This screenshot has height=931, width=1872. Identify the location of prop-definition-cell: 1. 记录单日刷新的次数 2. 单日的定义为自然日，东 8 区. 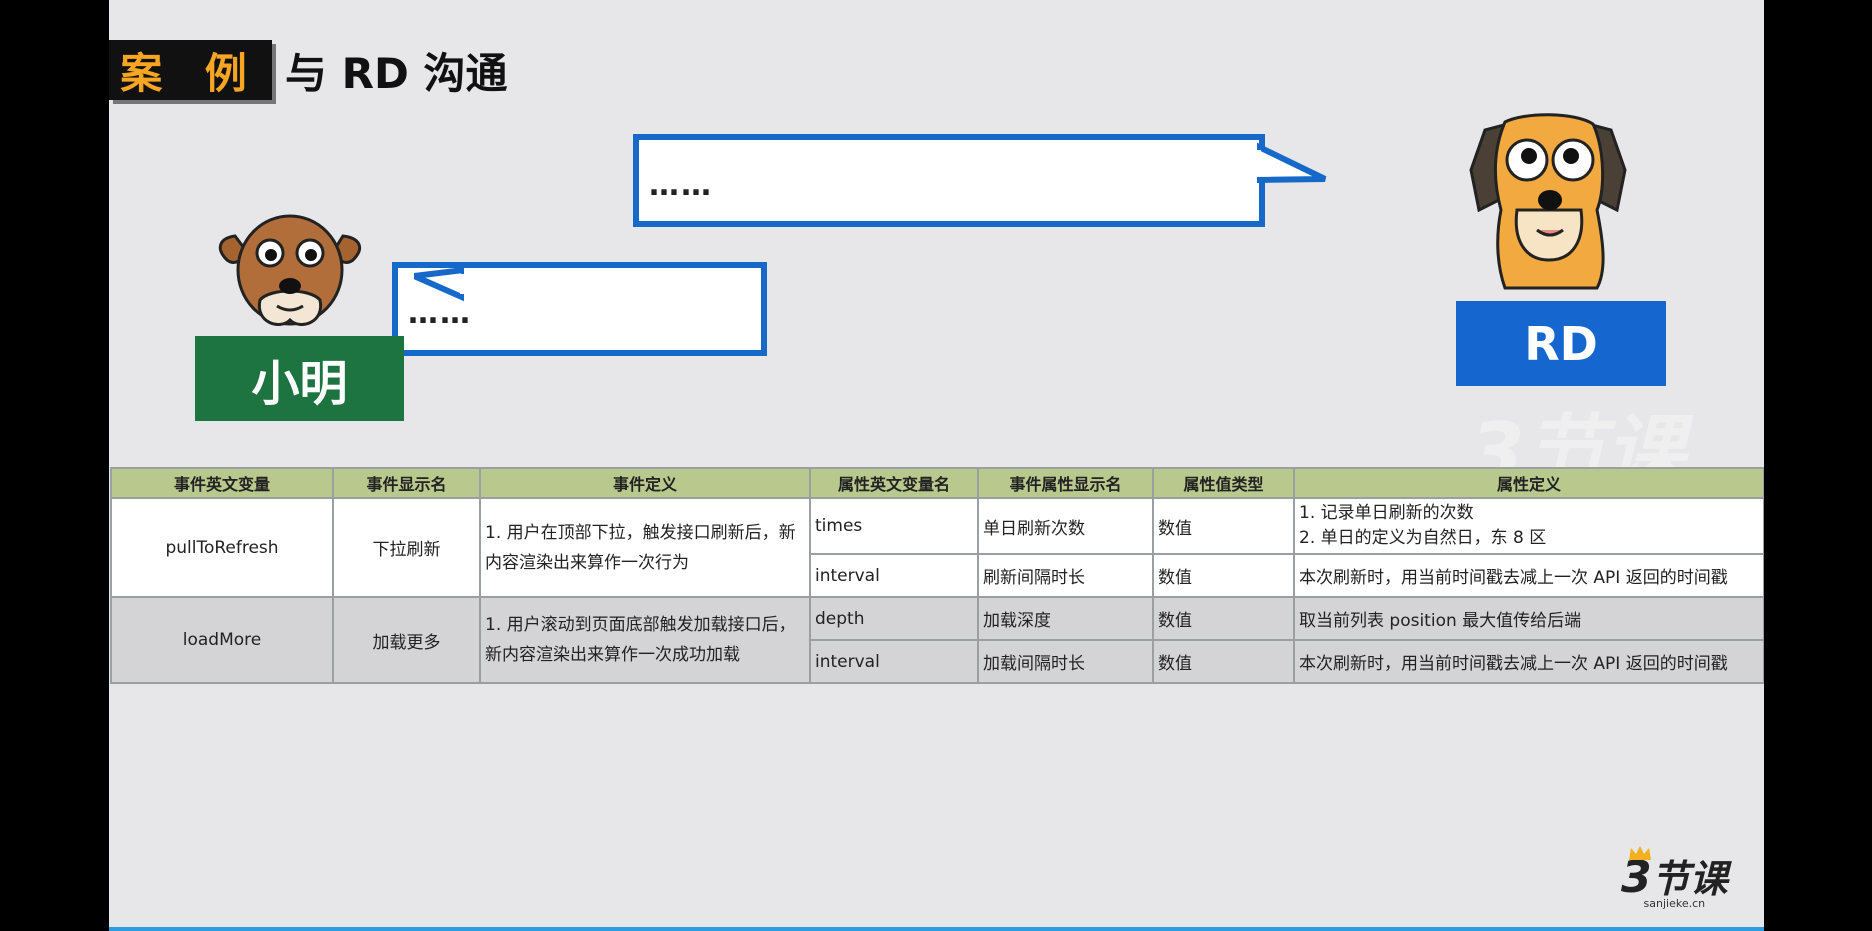
(1528, 526).